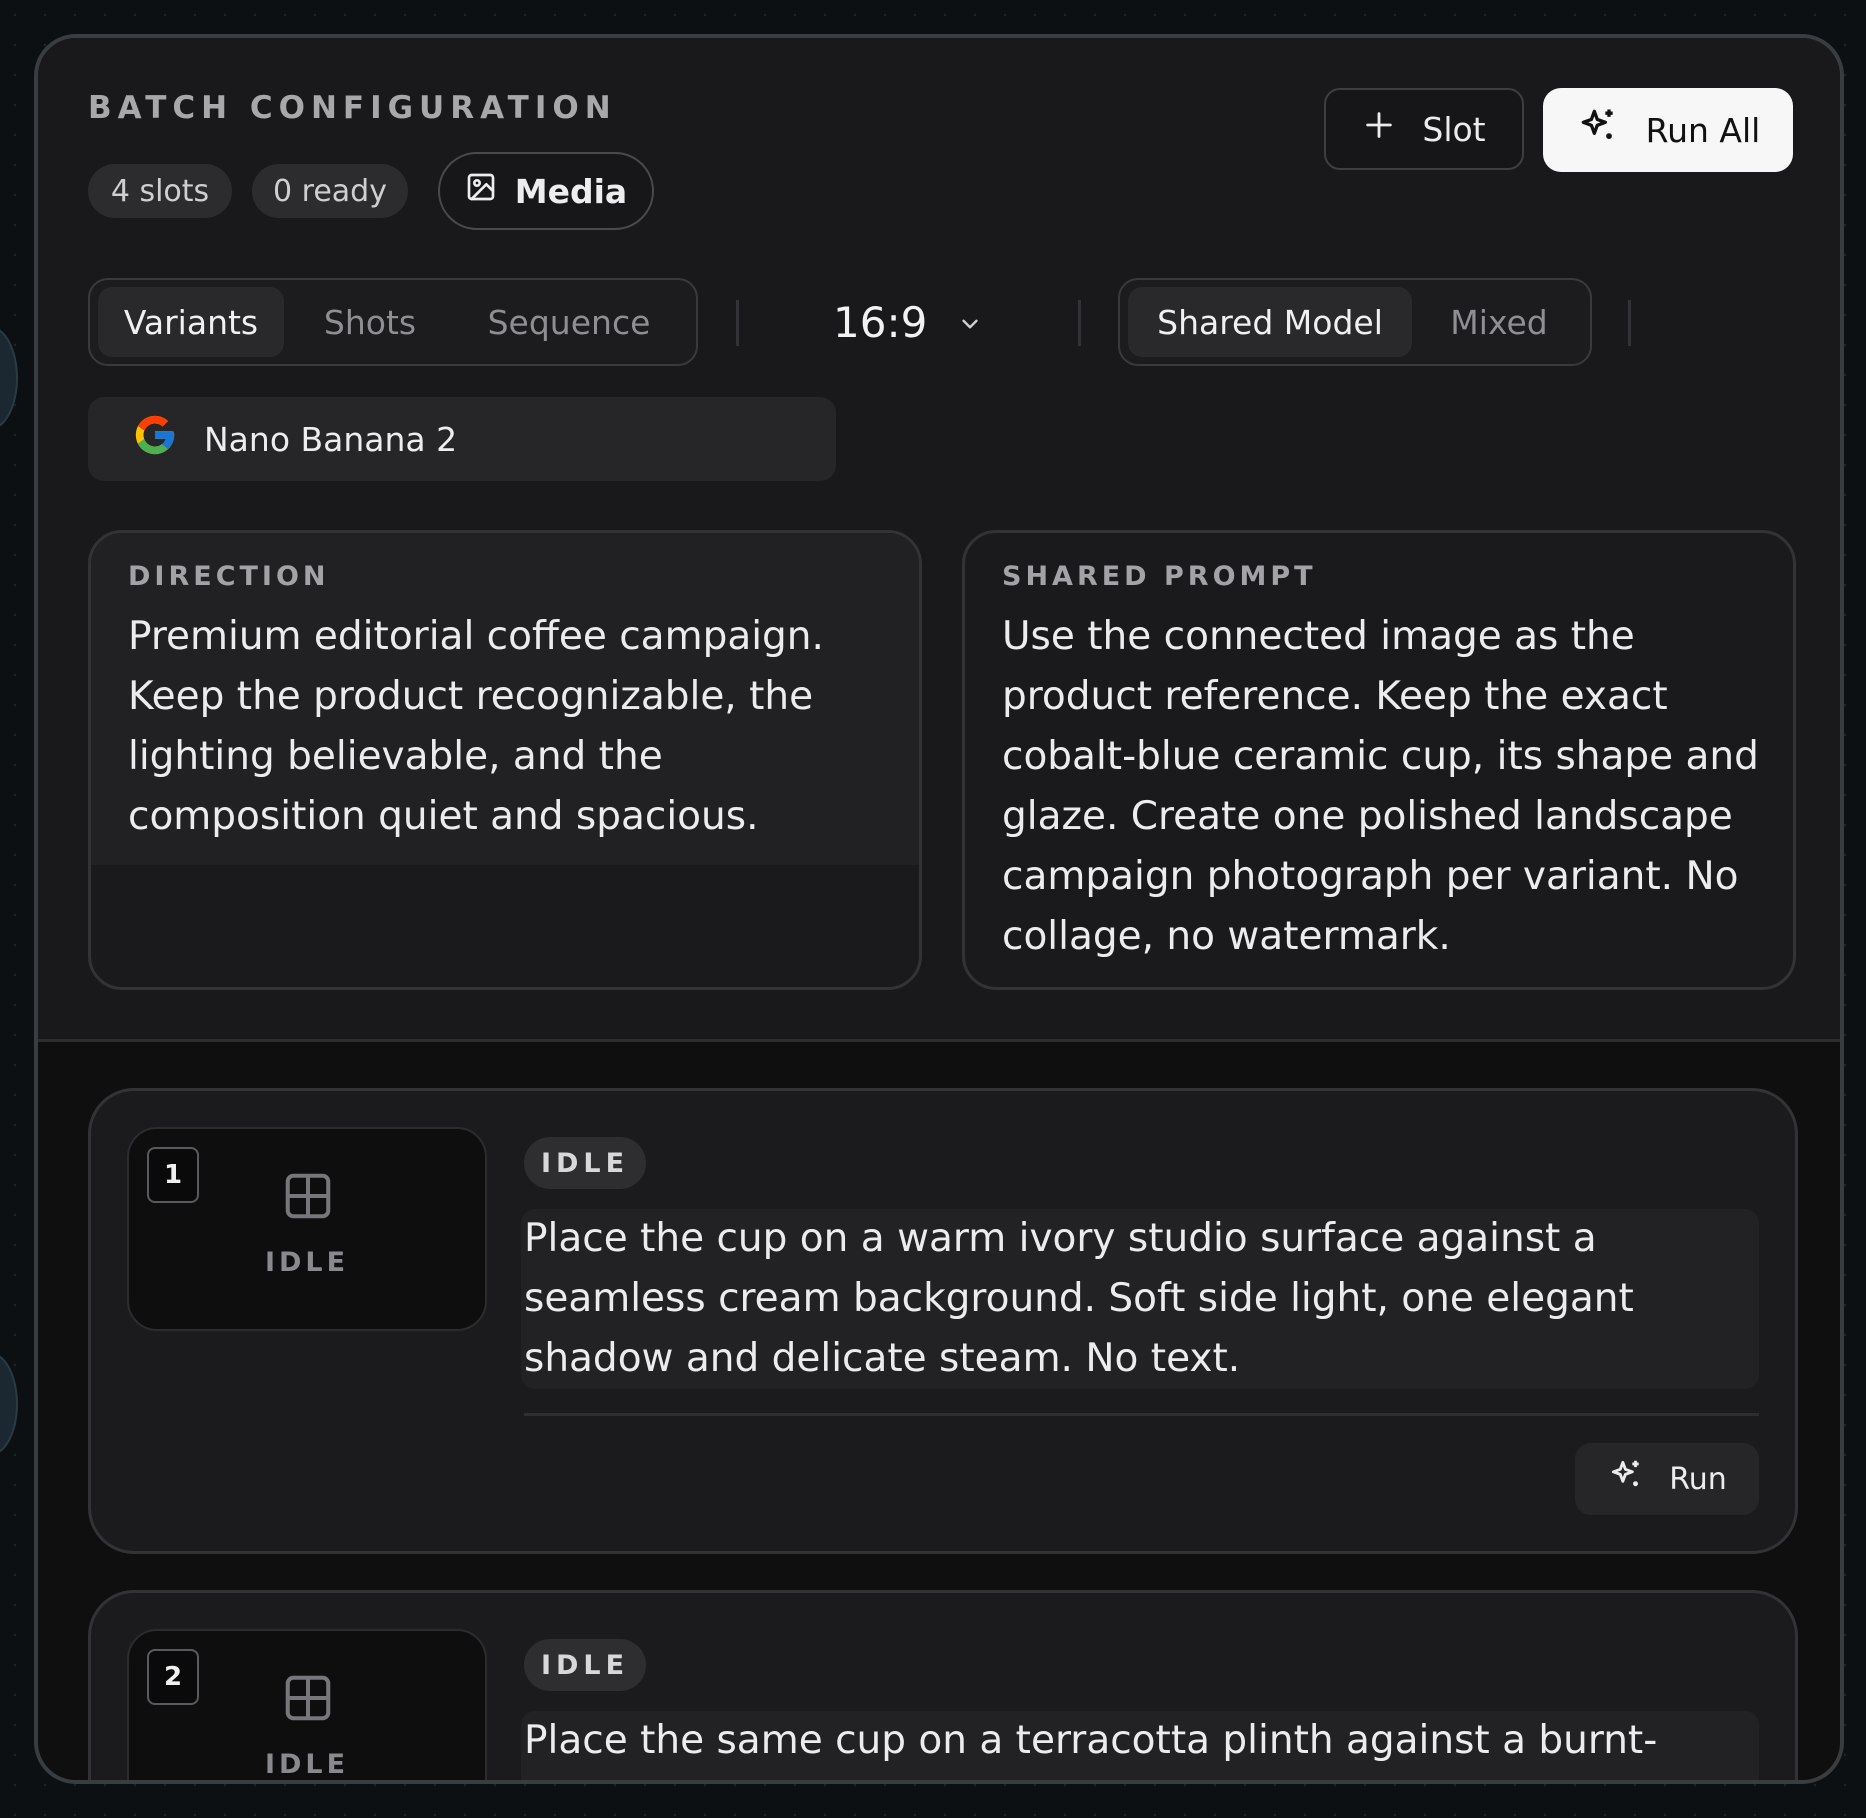 The height and width of the screenshot is (1818, 1866). What do you see at coordinates (1703, 130) in the screenshot?
I see `run-all-label: Run All` at bounding box center [1703, 130].